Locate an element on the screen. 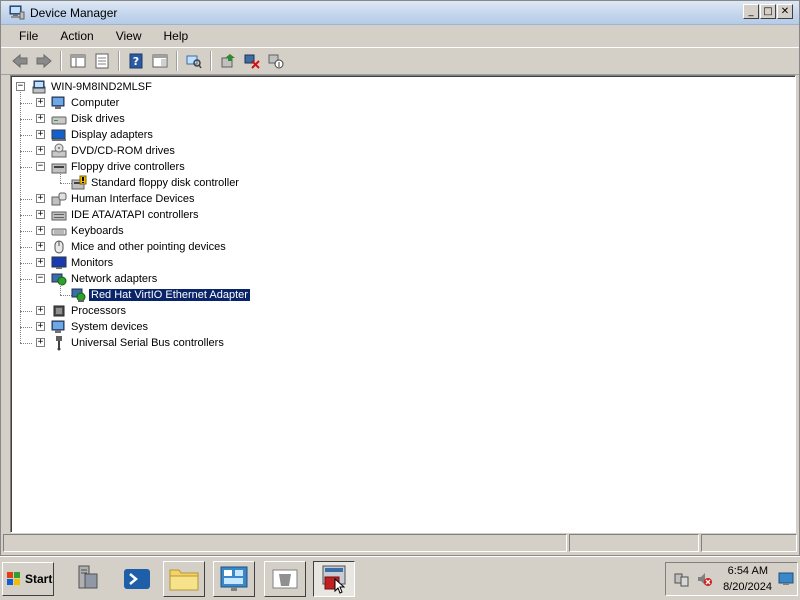 The image size is (800, 600). expand-computer-button: + is located at coordinates (40, 102).